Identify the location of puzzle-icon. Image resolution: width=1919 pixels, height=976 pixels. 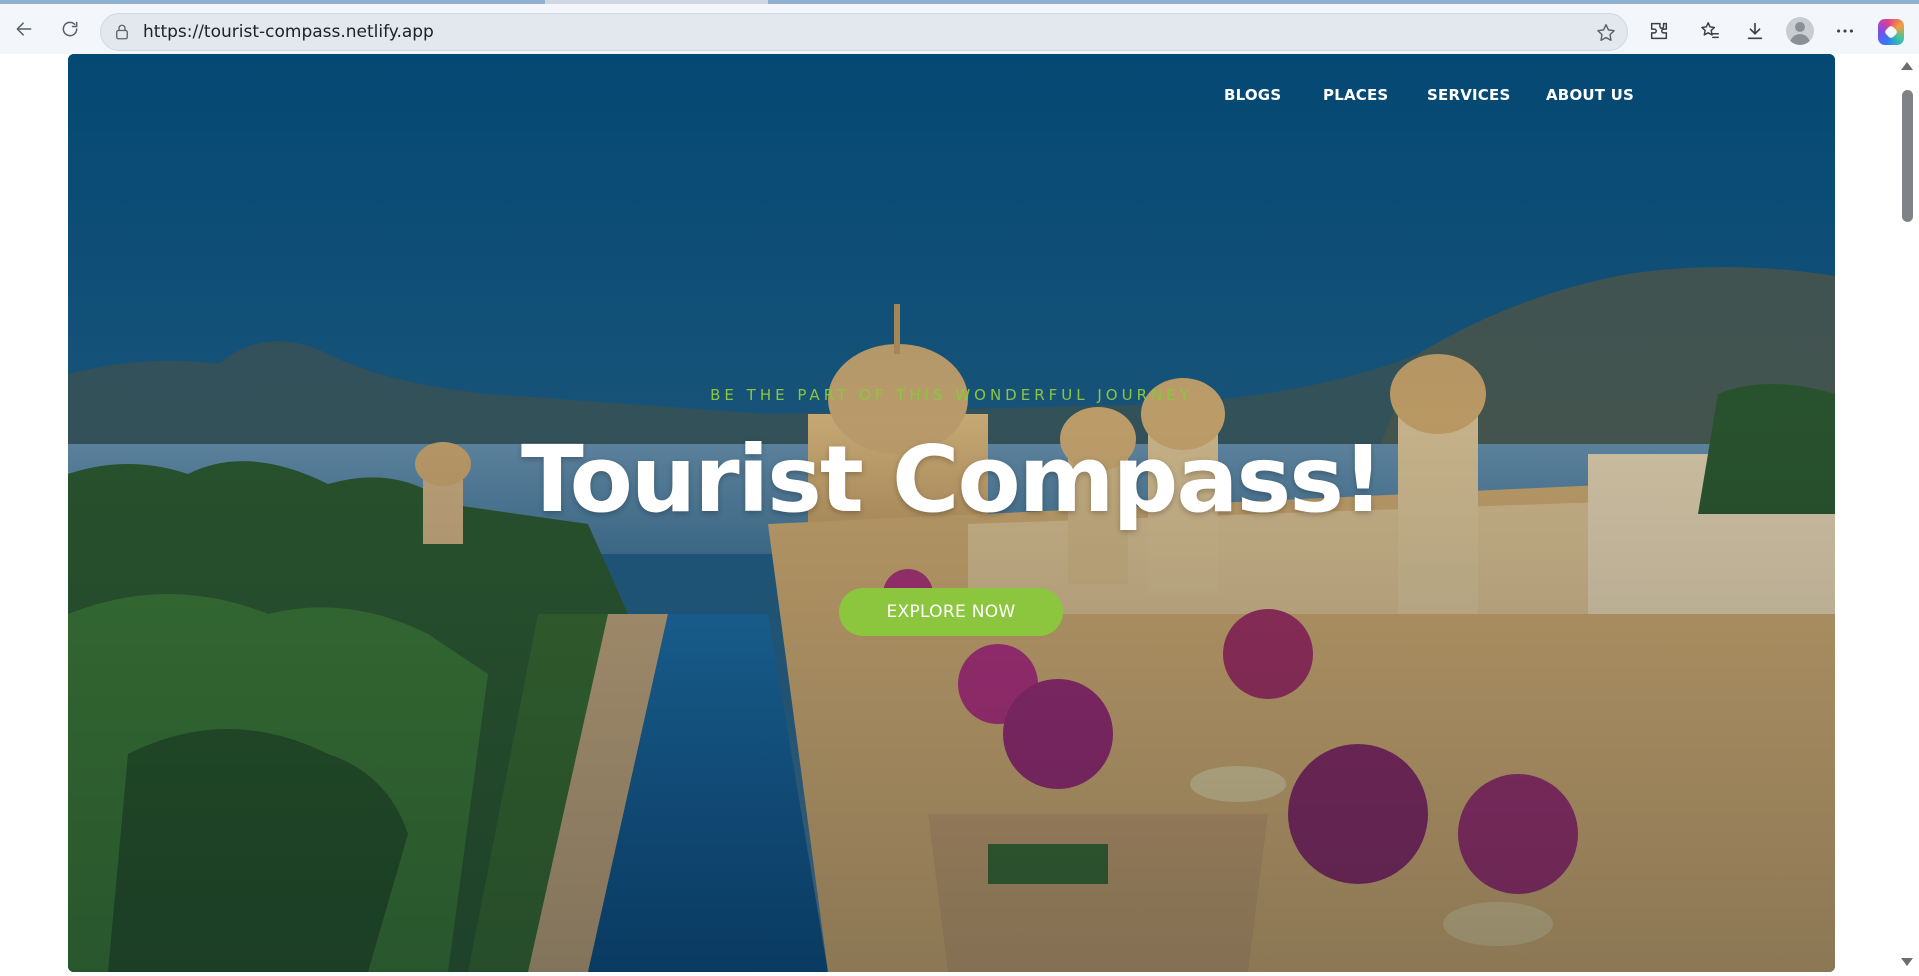
(1659, 31).